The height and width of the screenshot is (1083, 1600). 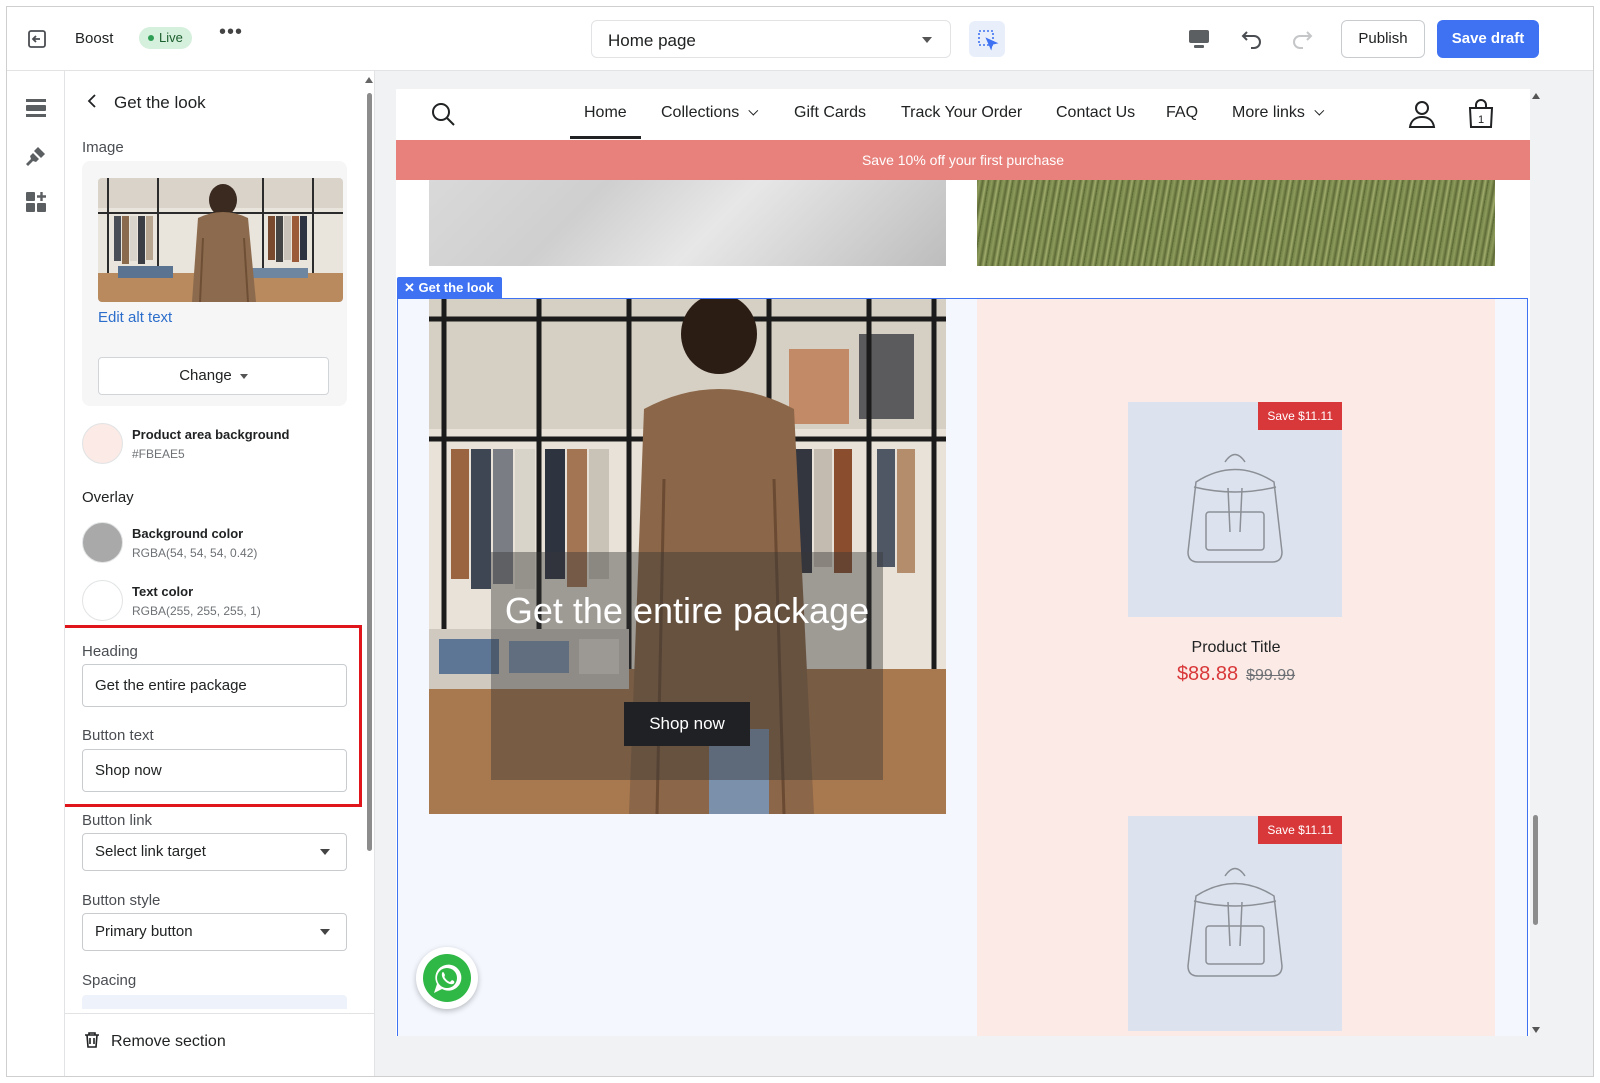 What do you see at coordinates (150, 851) in the screenshot?
I see `button-link-value: Select link target` at bounding box center [150, 851].